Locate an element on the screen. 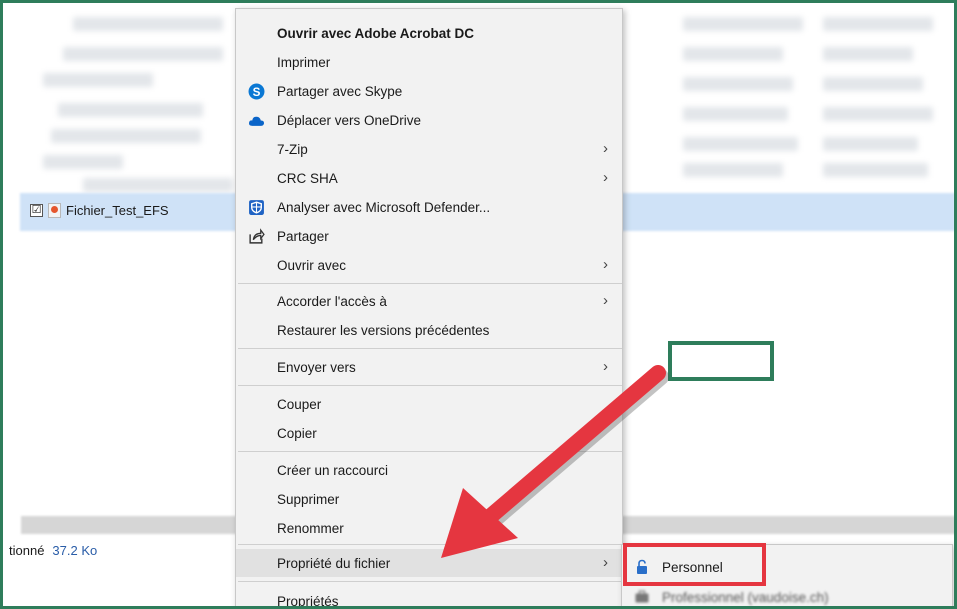 The height and width of the screenshot is (609, 957). menu-item-label: Imprimer is located at coordinates (304, 62).